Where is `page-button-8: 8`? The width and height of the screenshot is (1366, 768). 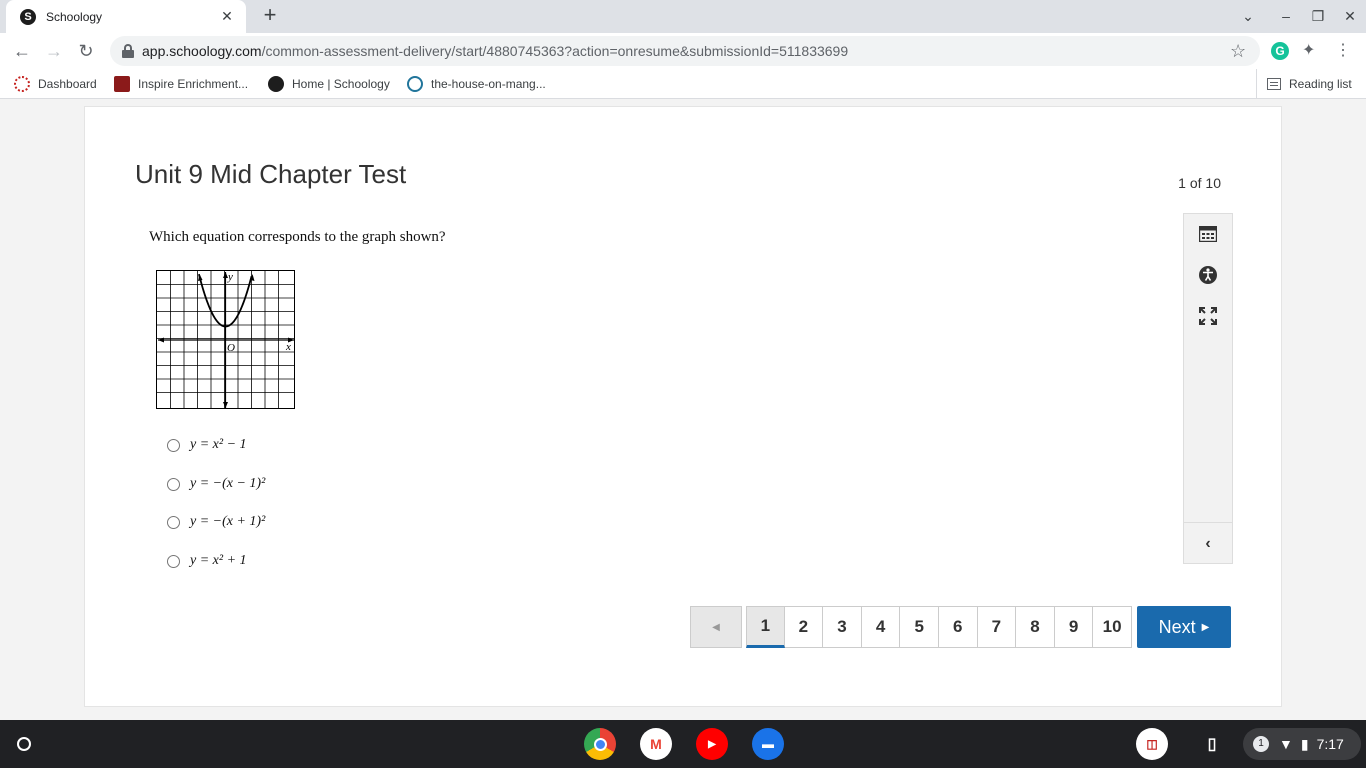 page-button-8: 8 is located at coordinates (1035, 627).